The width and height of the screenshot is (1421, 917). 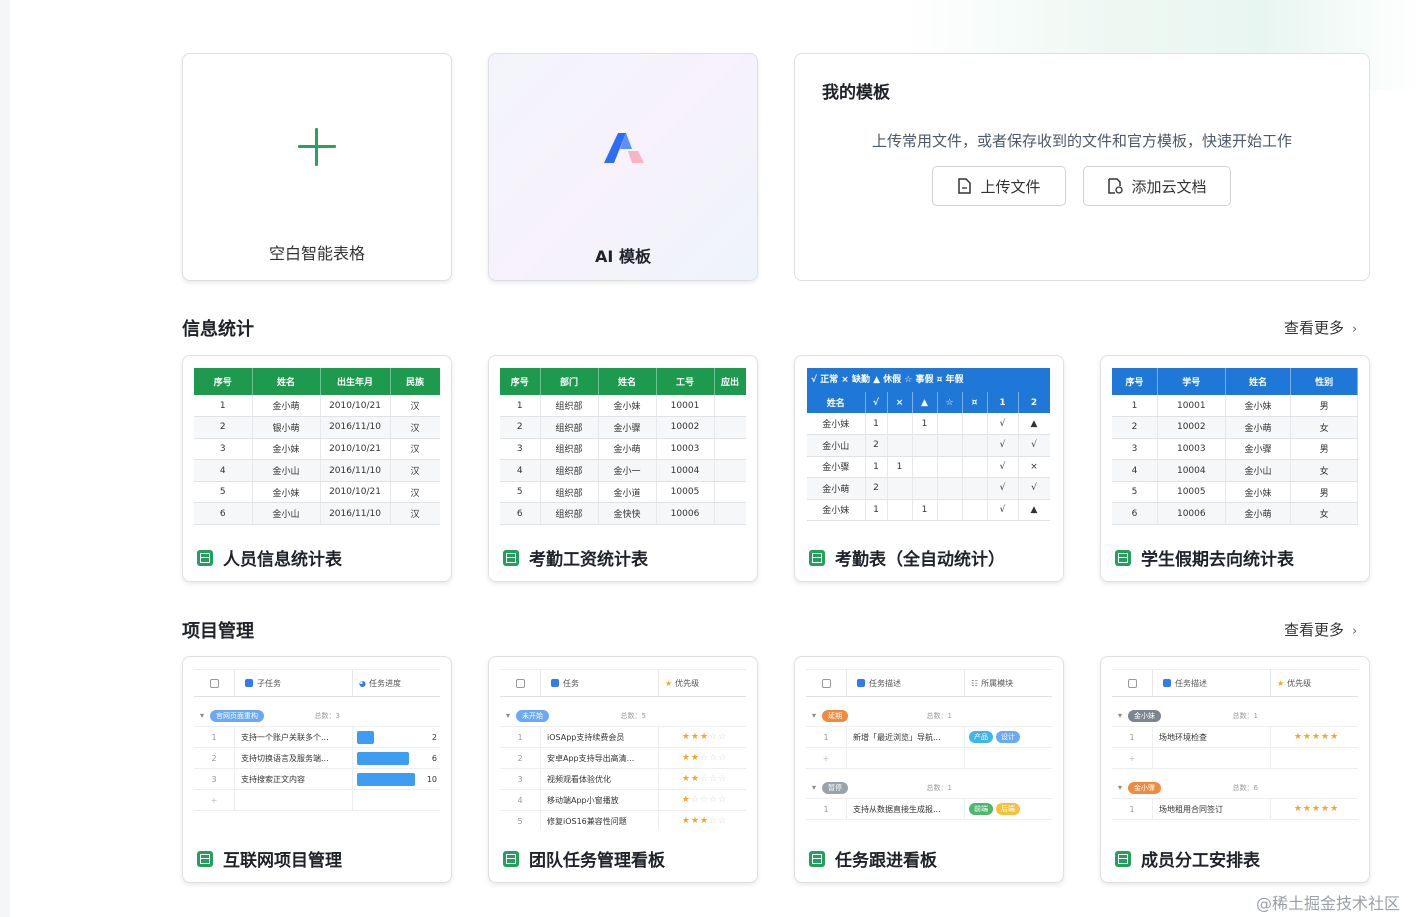 I want to click on list-item: 1 新增「最近浏览」导航... 产品 设计, so click(x=929, y=737).